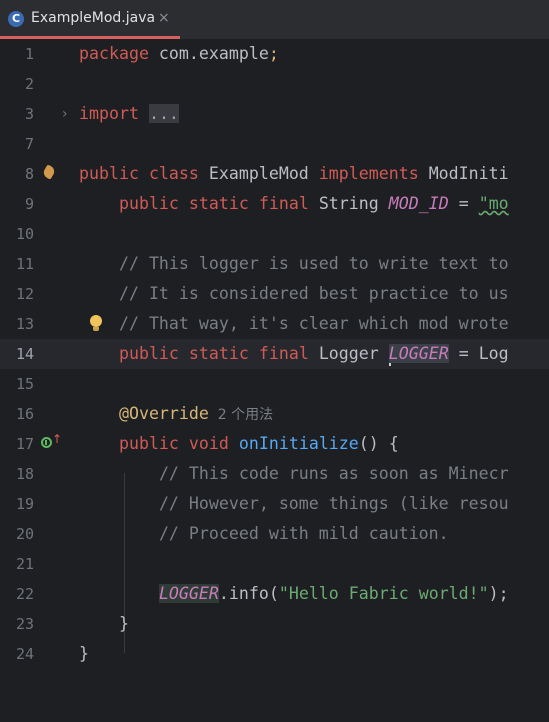  Describe the element at coordinates (241, 415) in the screenshot. I see `usages-inlay-hint: 2 个用法` at that location.